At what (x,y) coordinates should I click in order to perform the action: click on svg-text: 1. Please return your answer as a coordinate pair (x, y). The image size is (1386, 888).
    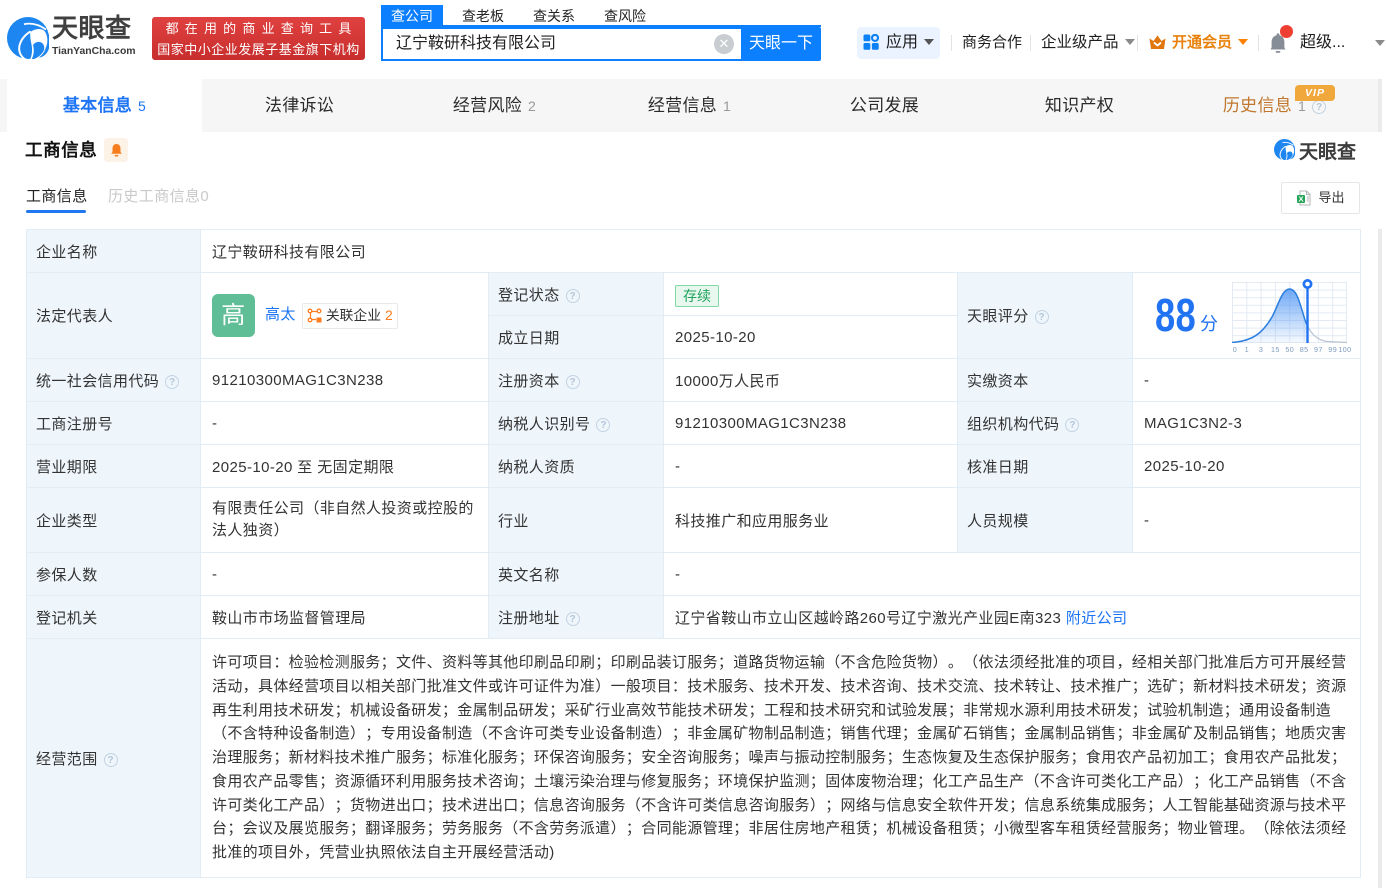
    Looking at the image, I should click on (1247, 349).